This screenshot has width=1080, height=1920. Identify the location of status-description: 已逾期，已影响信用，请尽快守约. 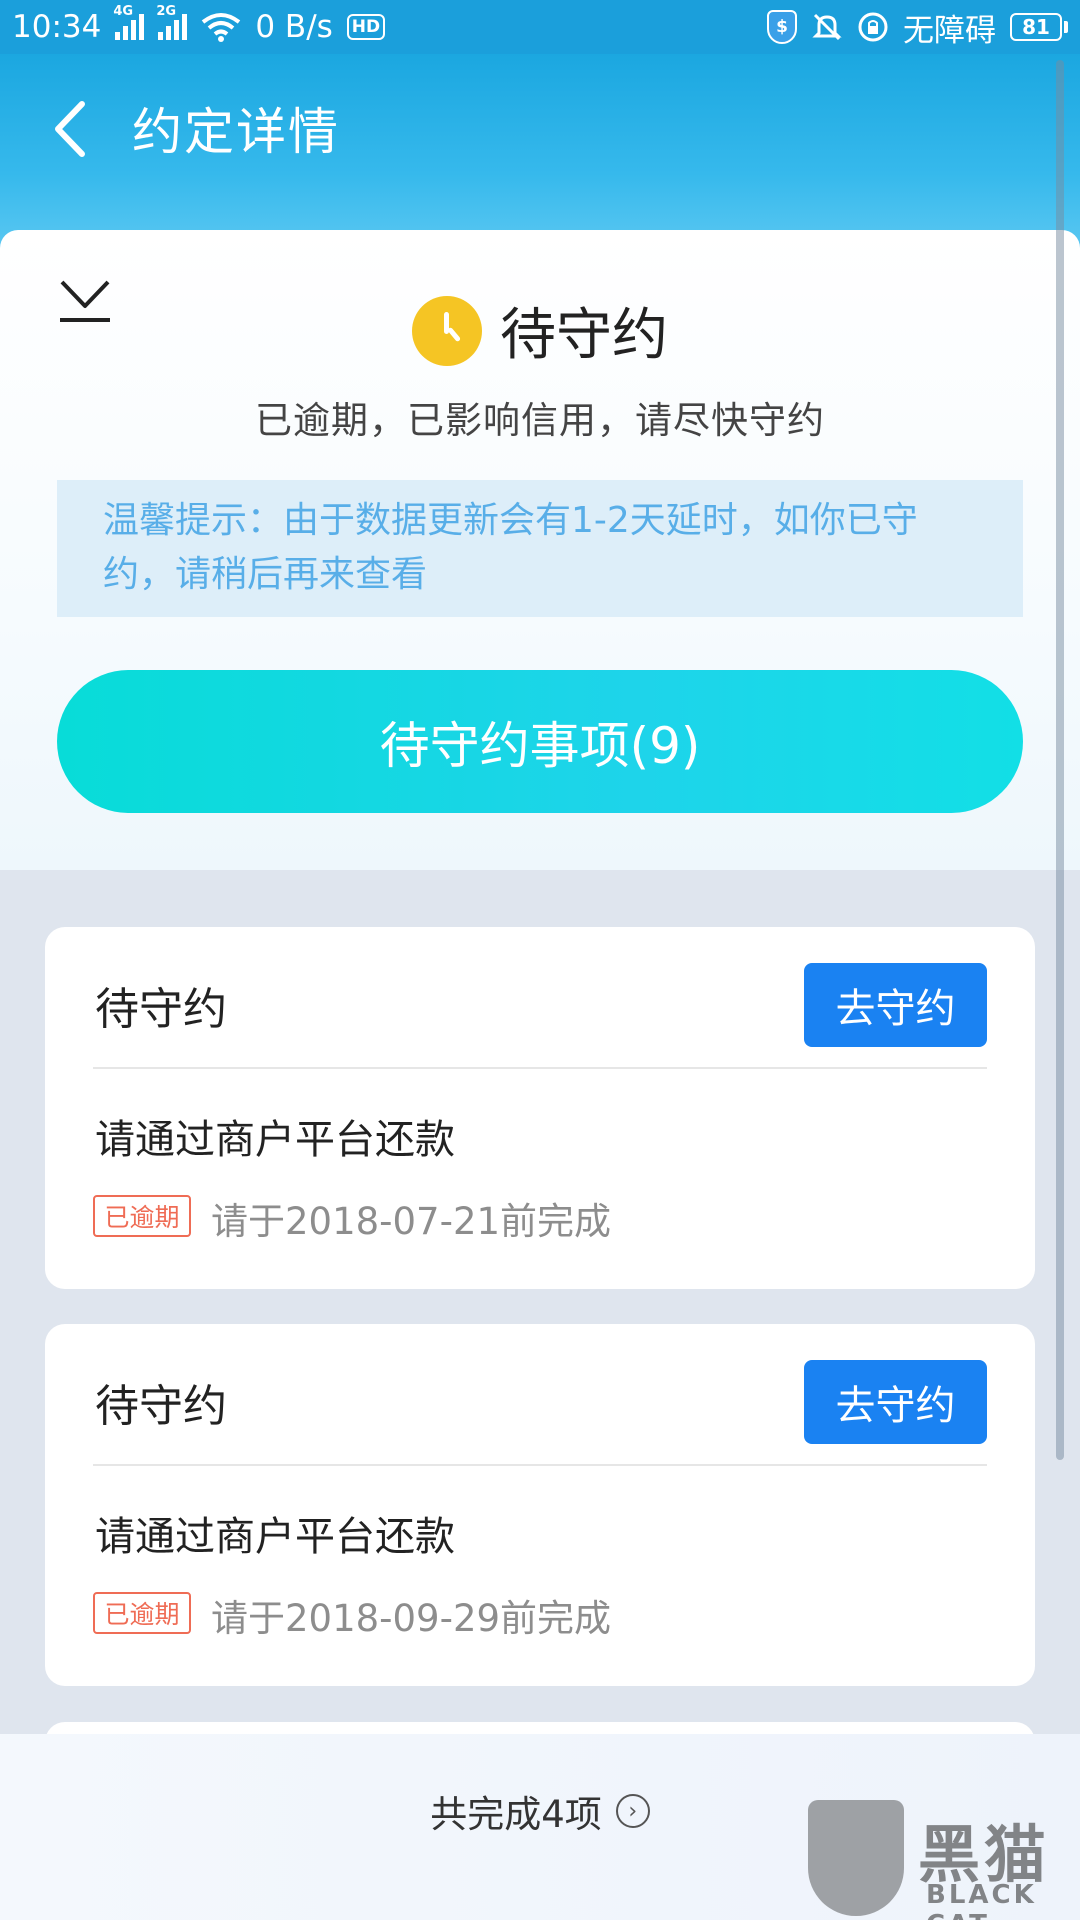
(540, 420).